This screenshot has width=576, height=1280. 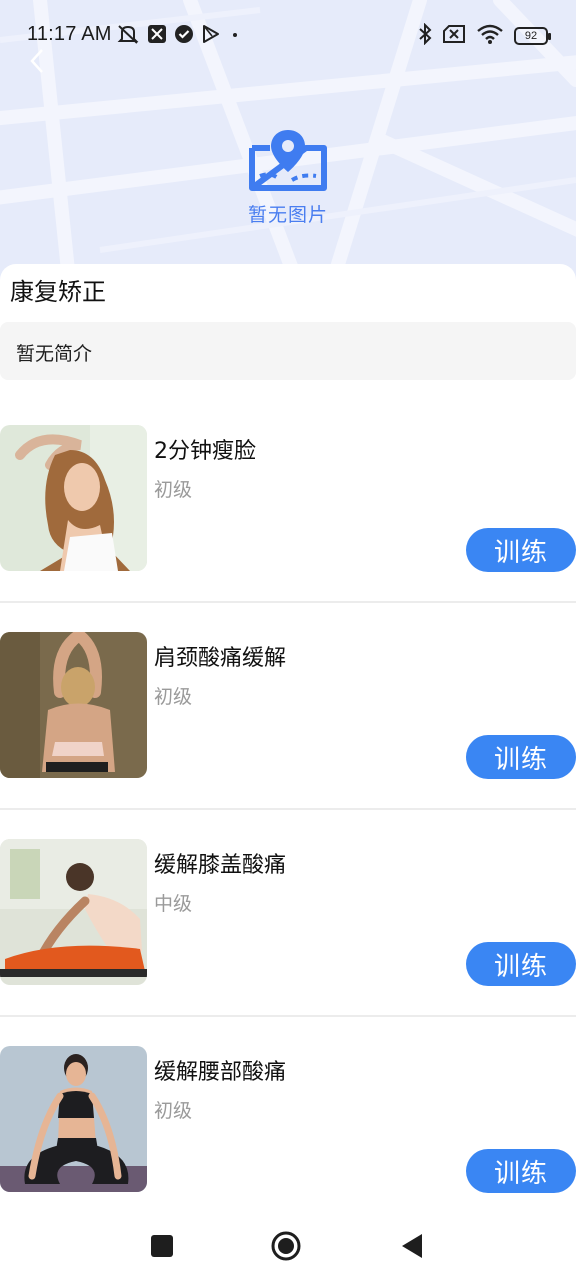 I want to click on status-time: 11:17 AM, so click(x=69, y=34).